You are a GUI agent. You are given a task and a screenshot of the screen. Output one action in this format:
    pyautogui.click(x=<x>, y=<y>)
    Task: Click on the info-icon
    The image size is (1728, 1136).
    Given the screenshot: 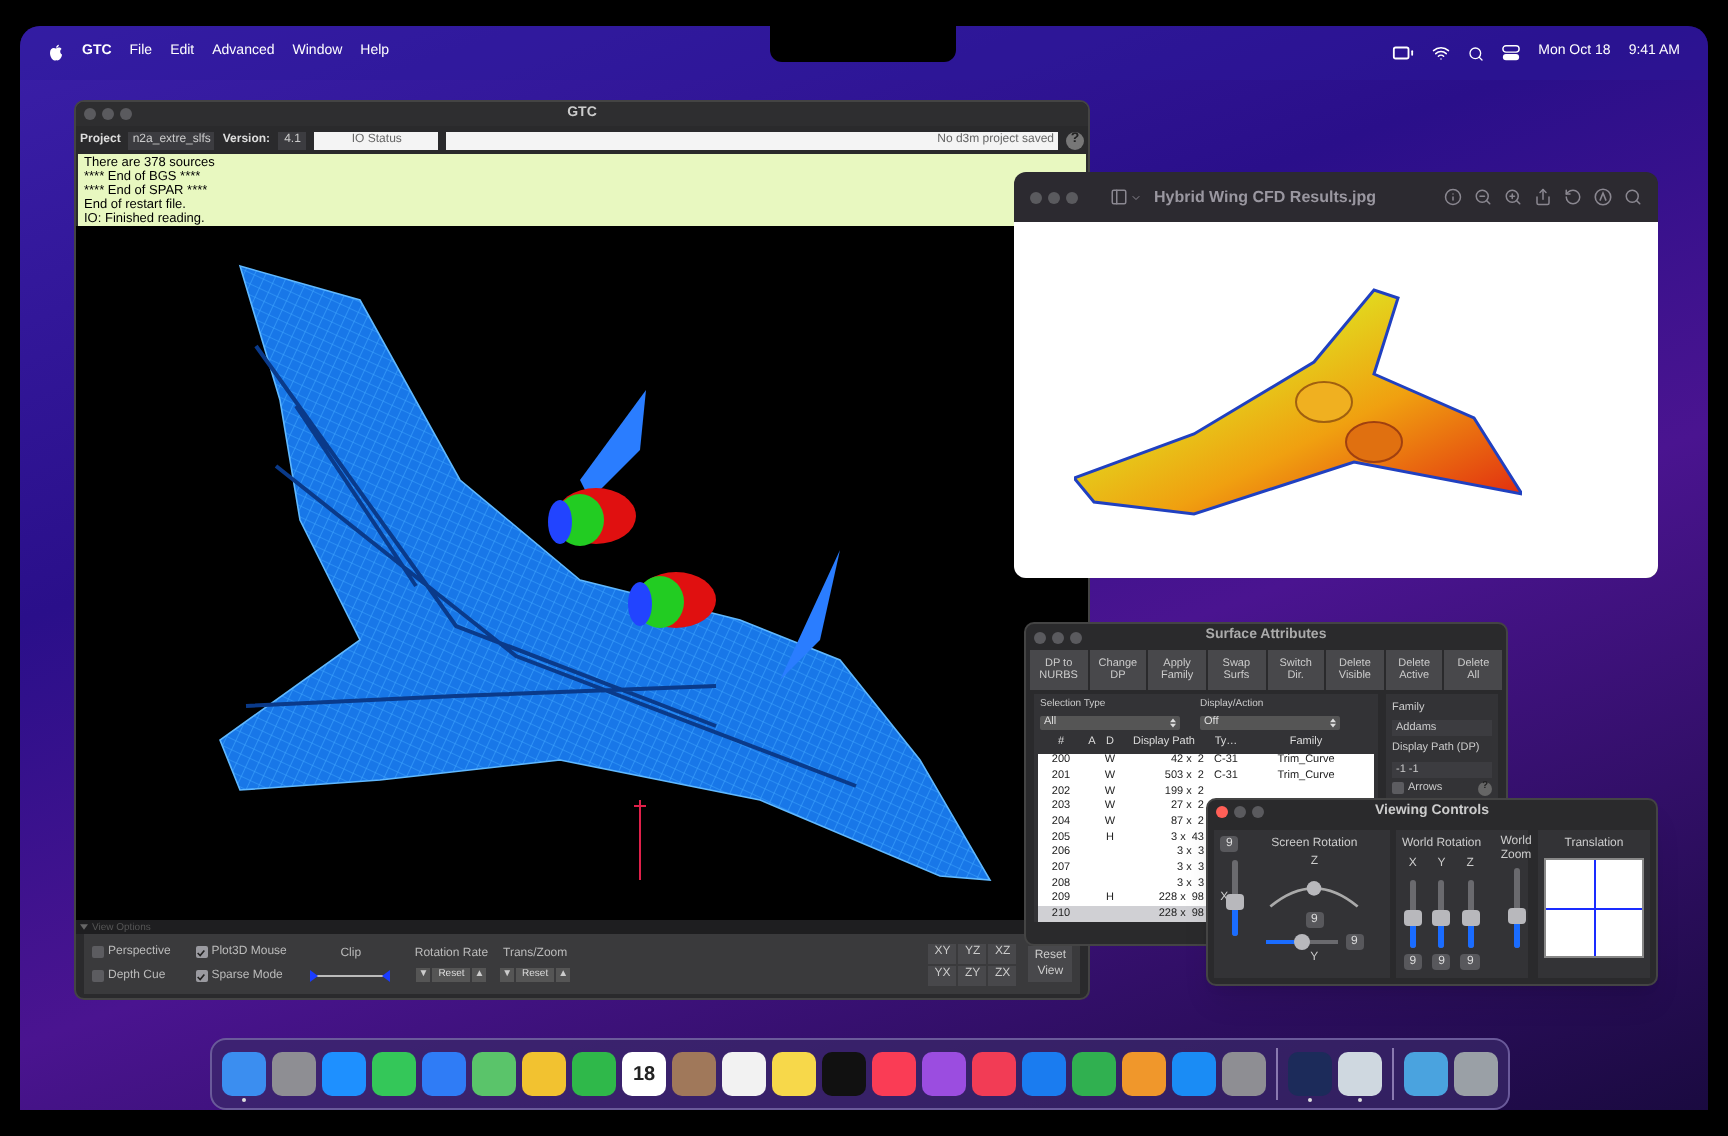 What is the action you would take?
    pyautogui.click(x=1453, y=197)
    